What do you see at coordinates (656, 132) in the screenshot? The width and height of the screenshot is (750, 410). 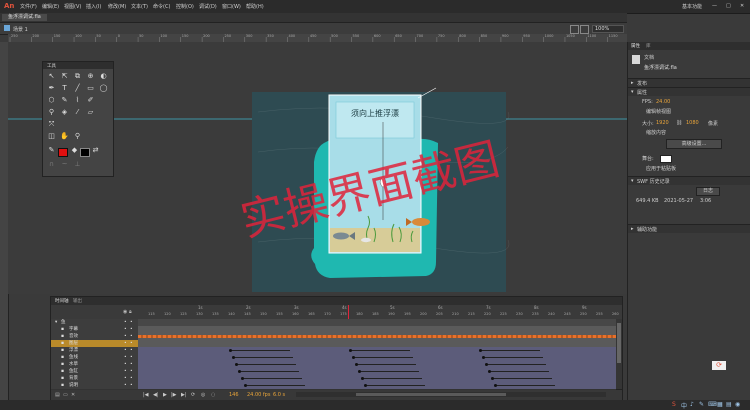 I see `scale-content-option: 缩放内容` at bounding box center [656, 132].